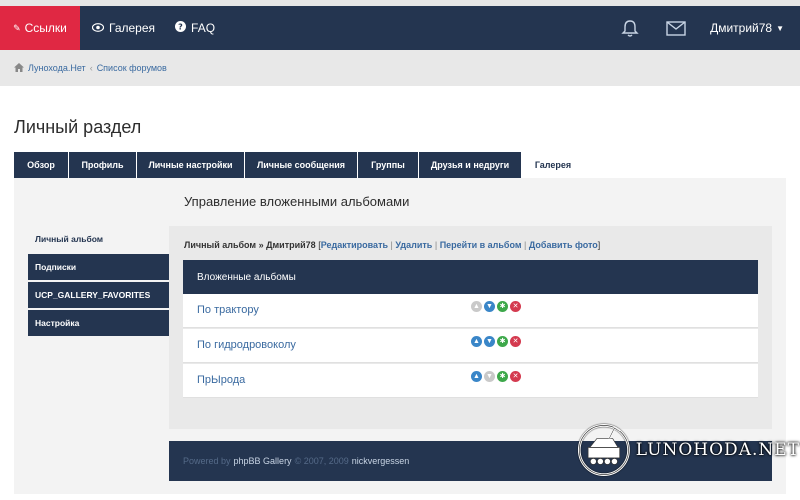 The image size is (800, 500). Describe the element at coordinates (221, 380) in the screenshot. I see `subalbum-link: ПрЫрода` at that location.